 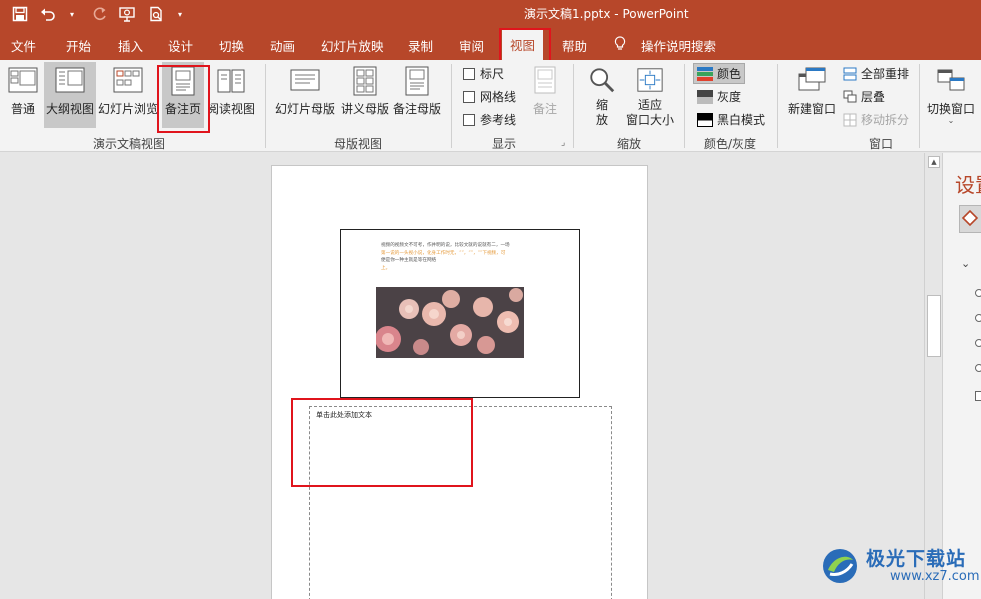 I want to click on notes-page-button: 备注页, so click(x=183, y=95).